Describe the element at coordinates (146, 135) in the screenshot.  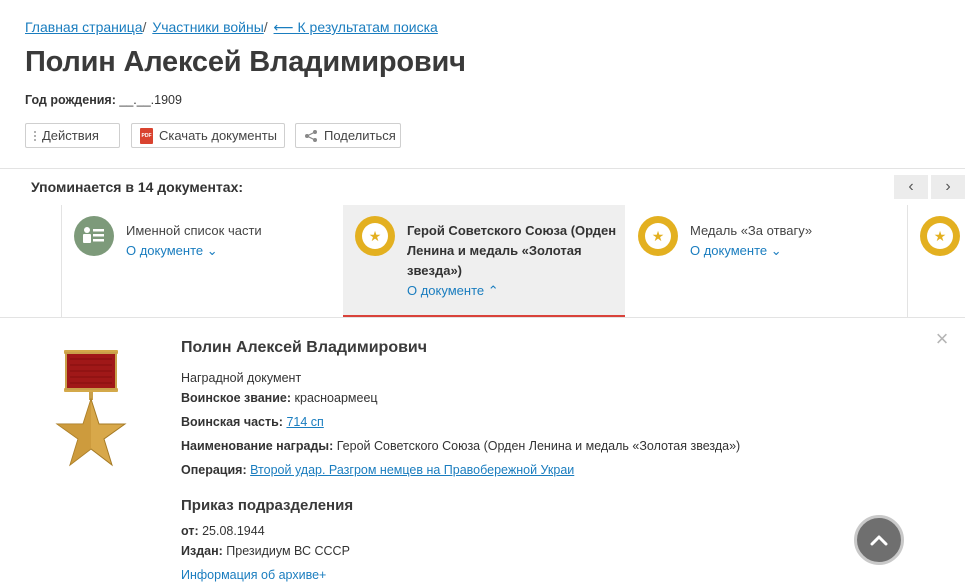
I see `pdf-icon: PDF` at that location.